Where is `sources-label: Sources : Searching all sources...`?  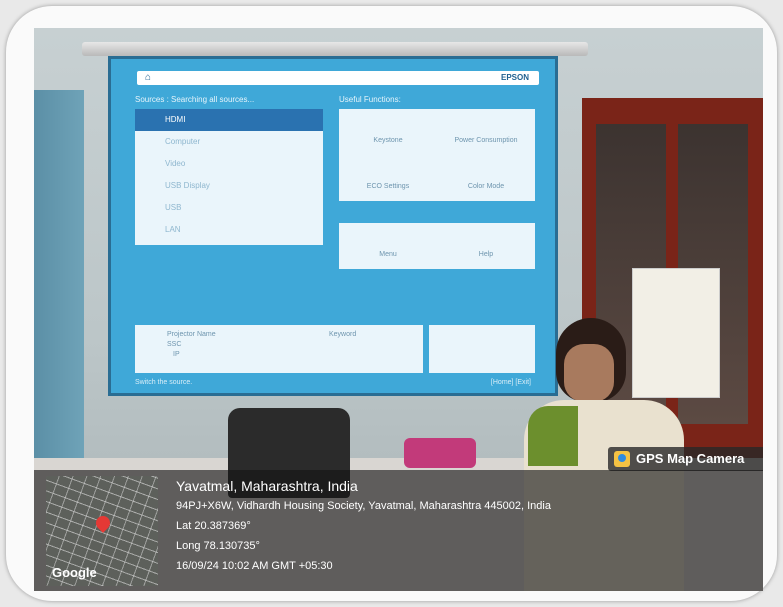 sources-label: Sources : Searching all sources... is located at coordinates (195, 99).